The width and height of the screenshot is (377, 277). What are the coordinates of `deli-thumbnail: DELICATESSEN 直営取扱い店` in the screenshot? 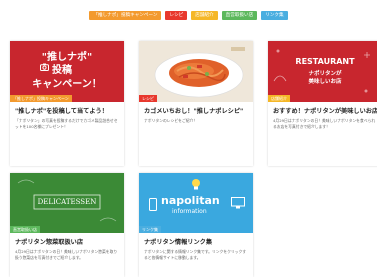 It's located at (67, 203).